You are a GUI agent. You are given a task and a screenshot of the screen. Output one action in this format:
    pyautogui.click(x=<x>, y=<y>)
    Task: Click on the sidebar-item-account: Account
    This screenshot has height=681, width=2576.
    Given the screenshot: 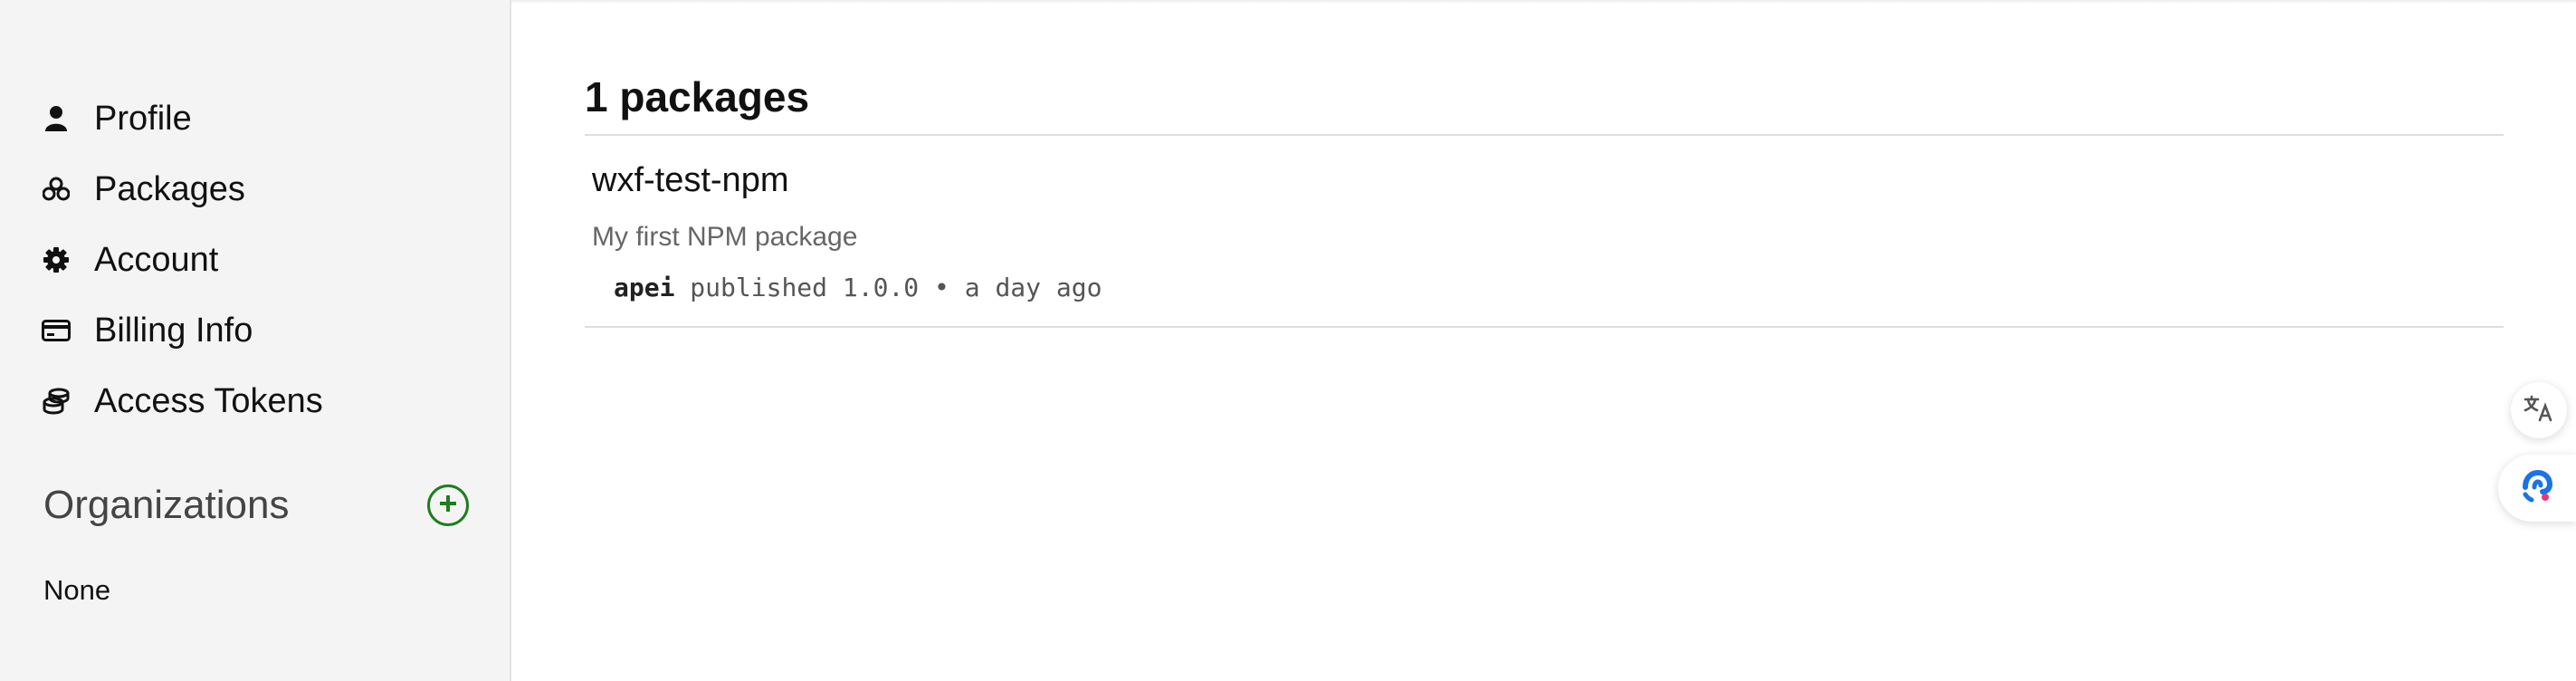 What is the action you would take?
    pyautogui.click(x=182, y=260)
    